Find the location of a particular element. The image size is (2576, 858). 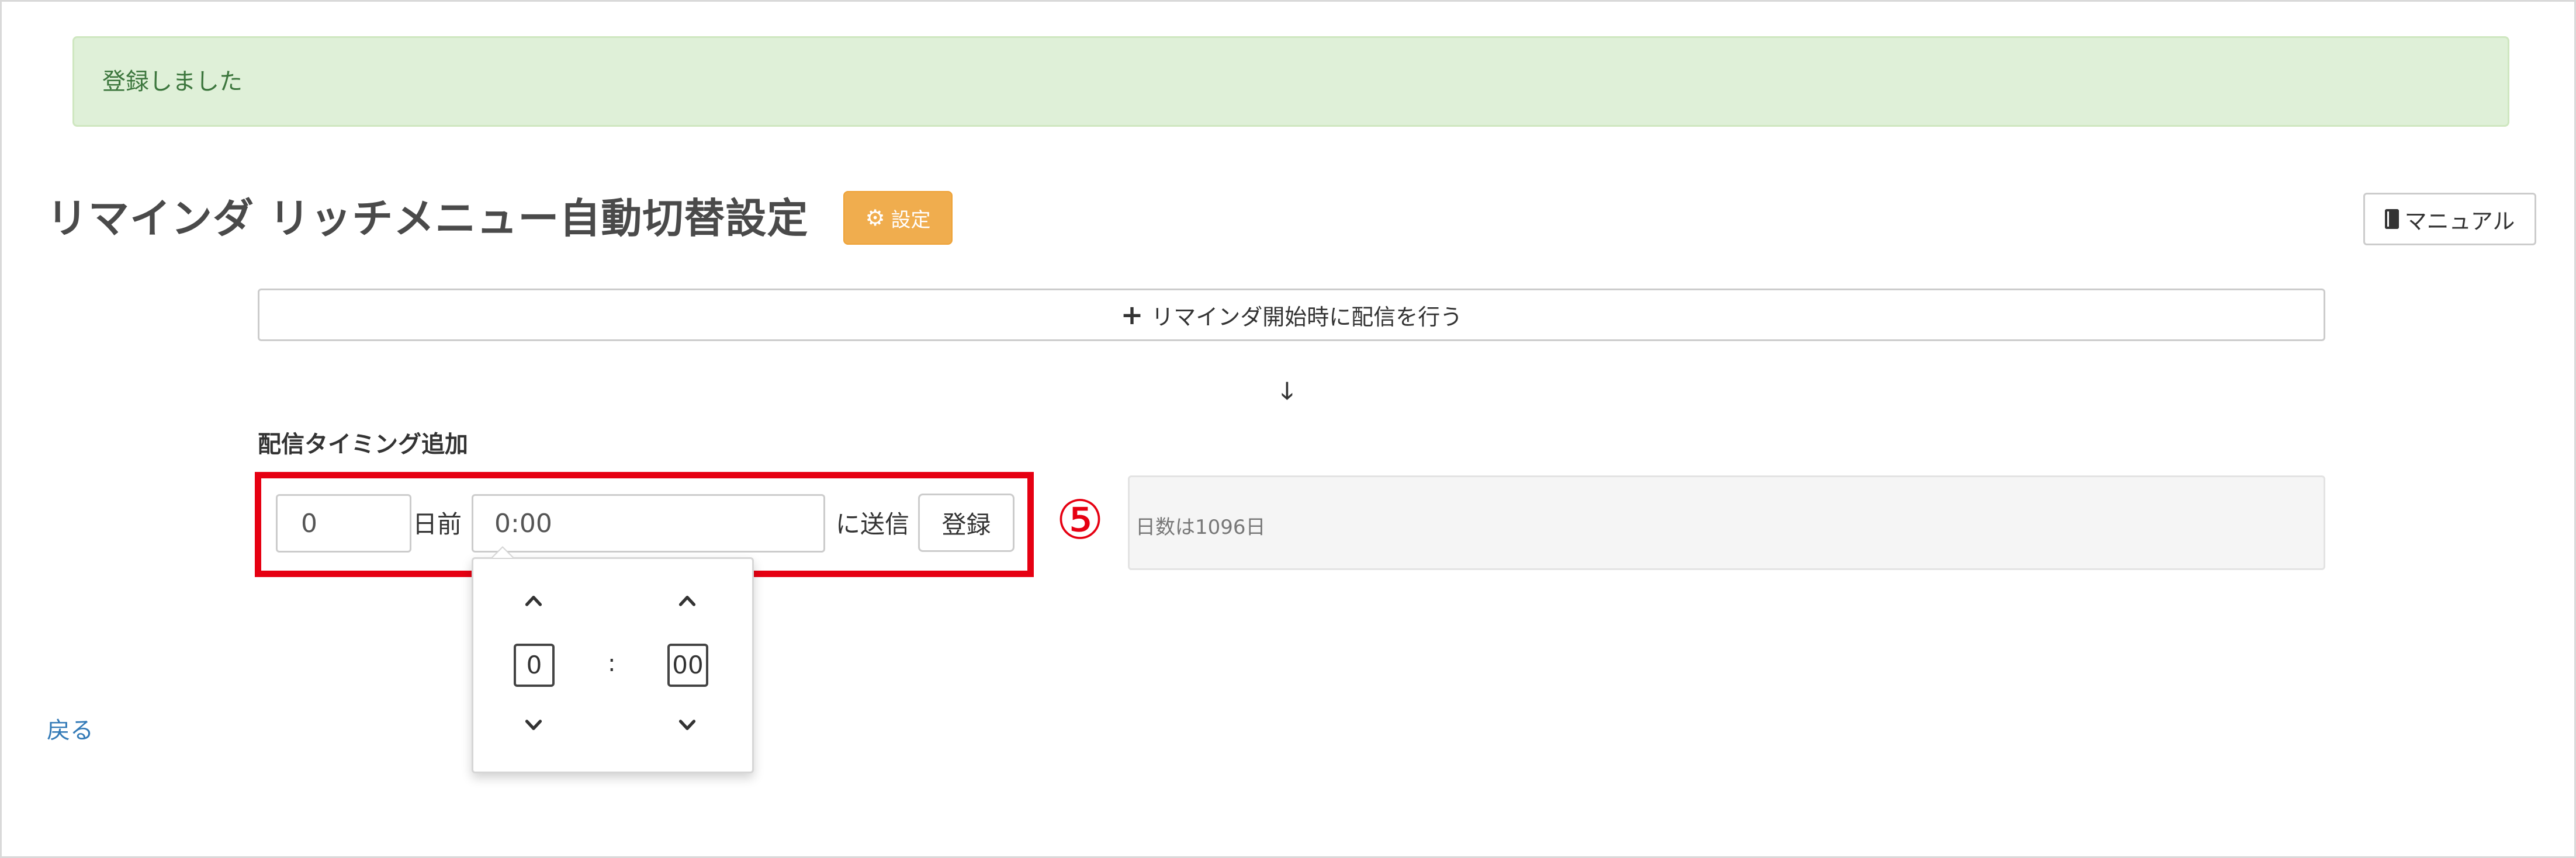

add-start-delivery-label: リマインダ開始時に配信を行う is located at coordinates (1307, 317).